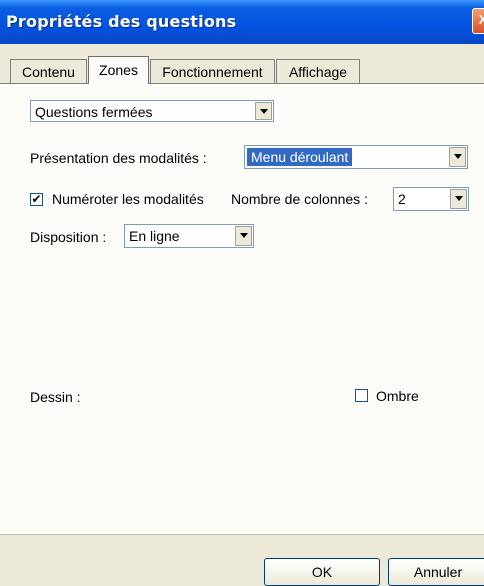 This screenshot has height=586, width=484. I want to click on tab-zones: Zones, so click(118, 70).